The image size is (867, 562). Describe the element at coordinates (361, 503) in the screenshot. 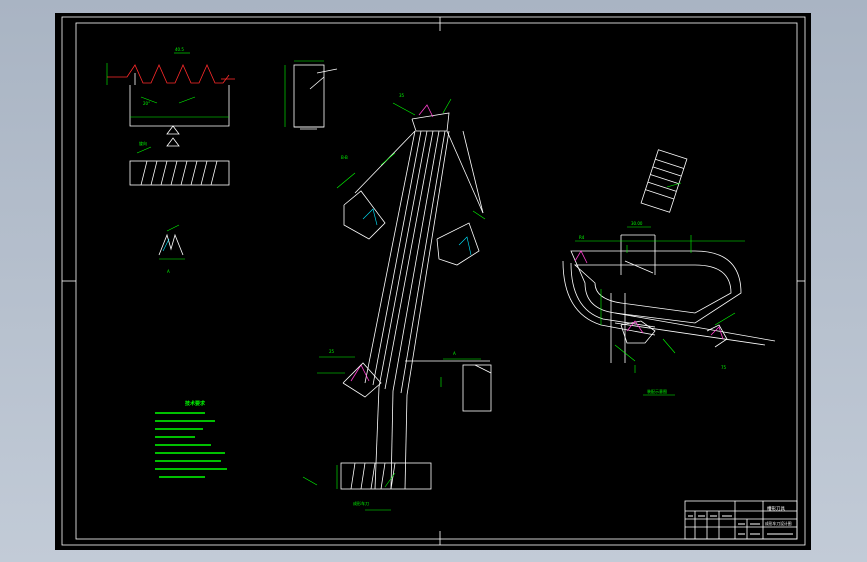

I see `svg-text: 成形车刀` at that location.